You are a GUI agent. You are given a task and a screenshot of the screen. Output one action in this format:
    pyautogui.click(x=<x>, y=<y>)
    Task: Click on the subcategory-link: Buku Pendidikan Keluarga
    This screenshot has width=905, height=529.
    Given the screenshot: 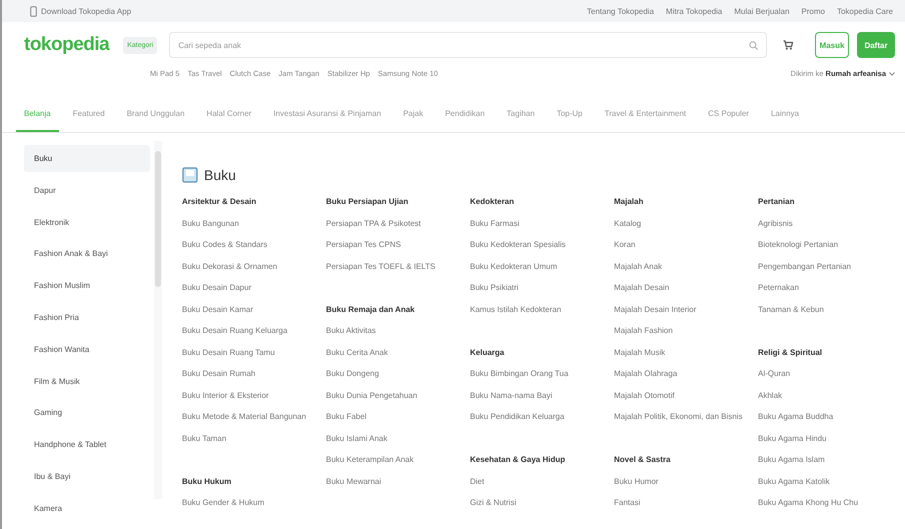 What is the action you would take?
    pyautogui.click(x=542, y=417)
    